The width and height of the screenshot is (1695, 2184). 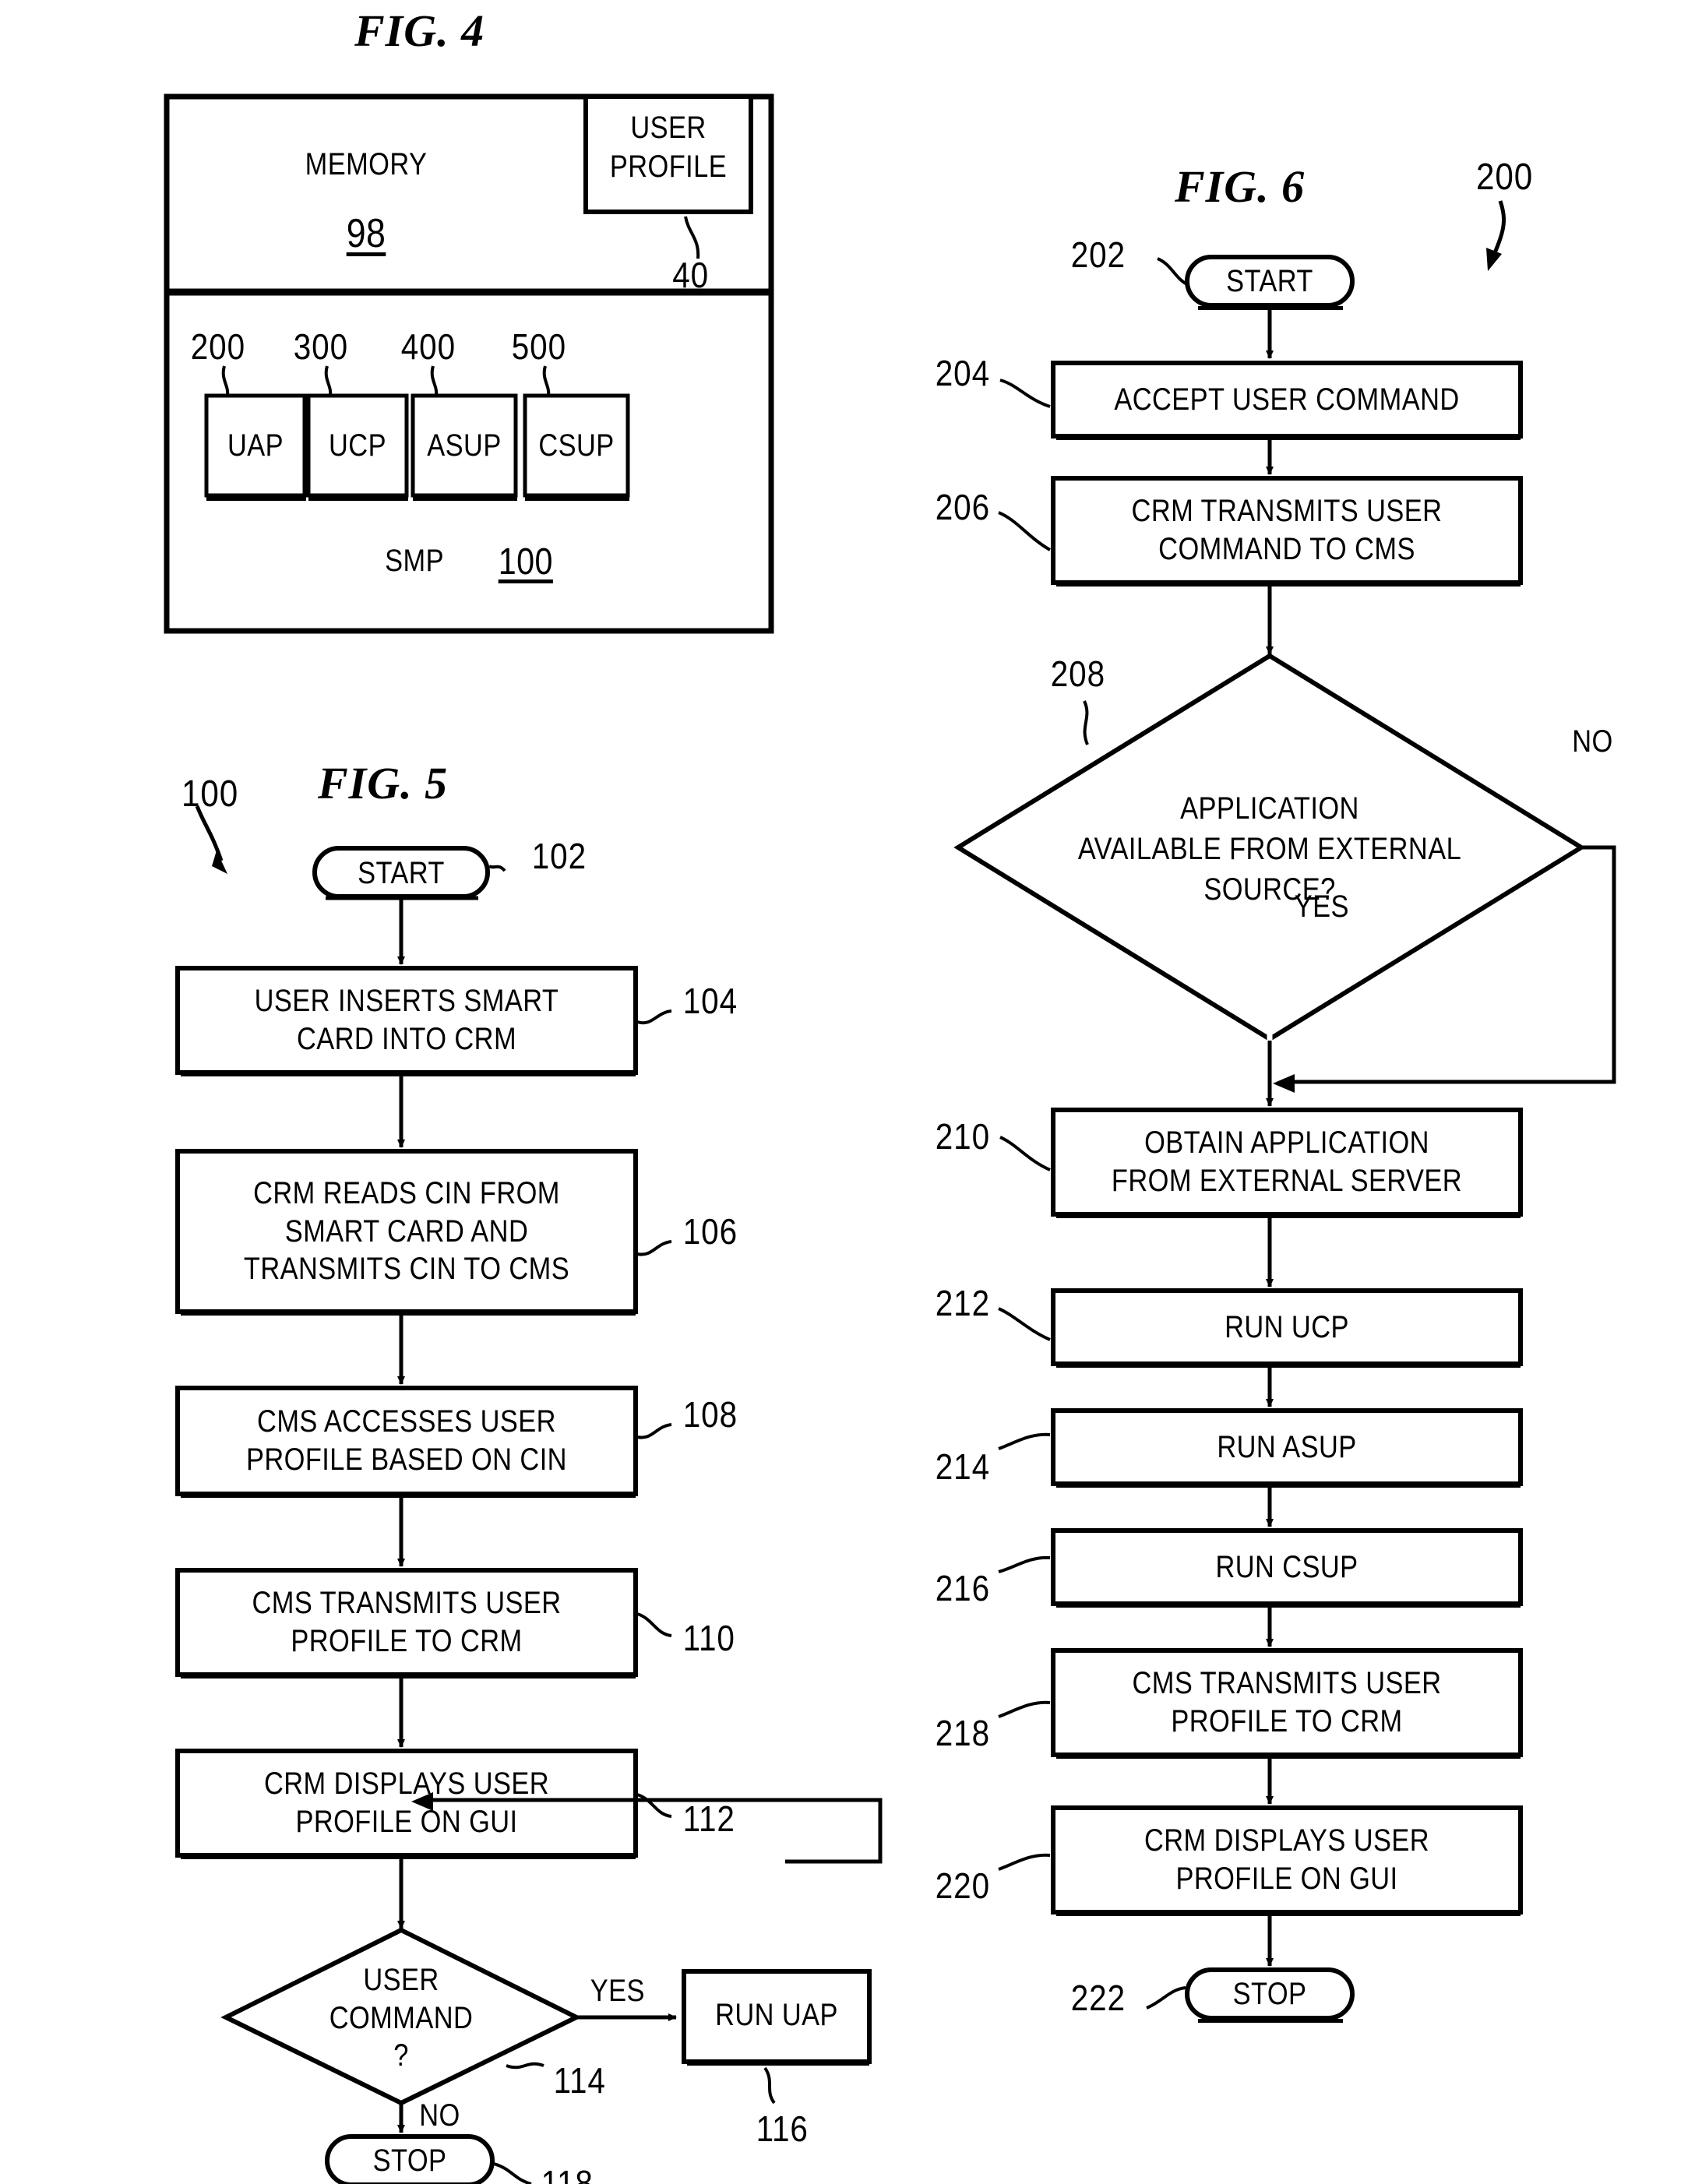 I want to click on fig5-node-label-110: CMS TRANSMITS USER PROFILE TO CRM, so click(x=407, y=1622).